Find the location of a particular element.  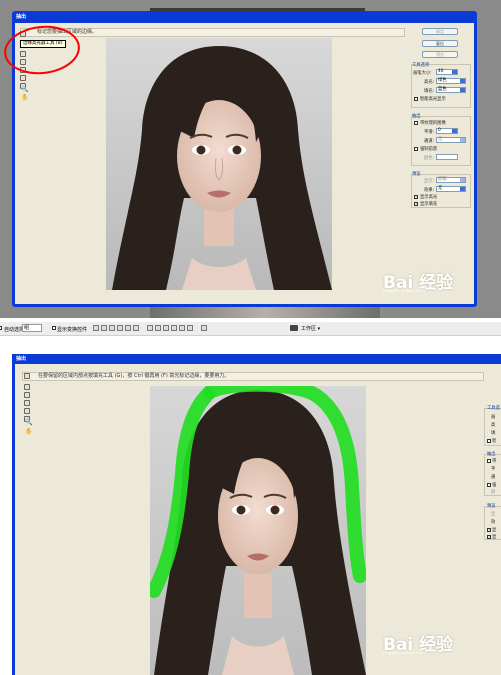

effect-value: 无 is located at coordinates (440, 188).